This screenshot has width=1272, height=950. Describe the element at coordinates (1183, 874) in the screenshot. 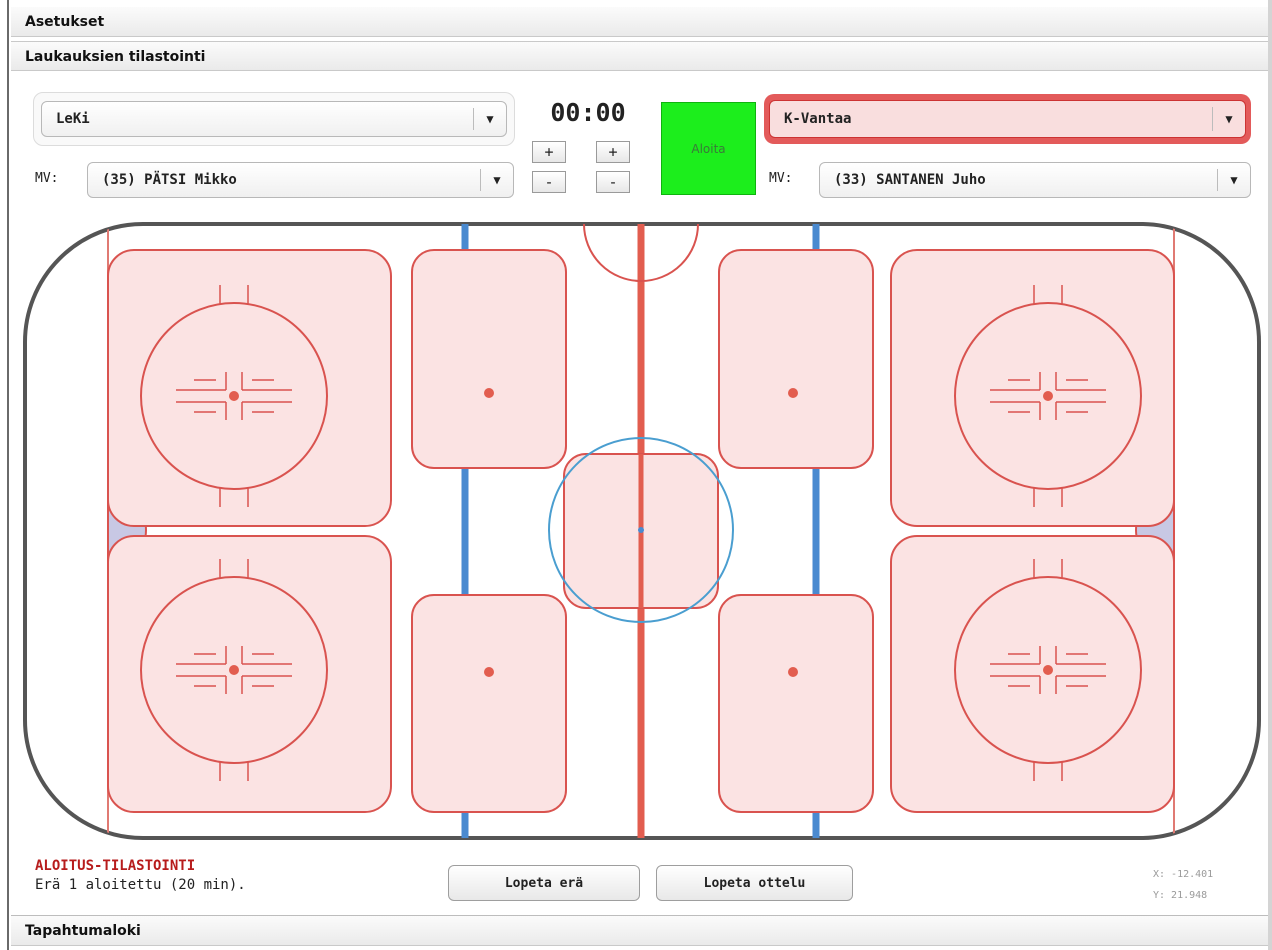

I see `coord-x-readout: X: -12.401` at that location.